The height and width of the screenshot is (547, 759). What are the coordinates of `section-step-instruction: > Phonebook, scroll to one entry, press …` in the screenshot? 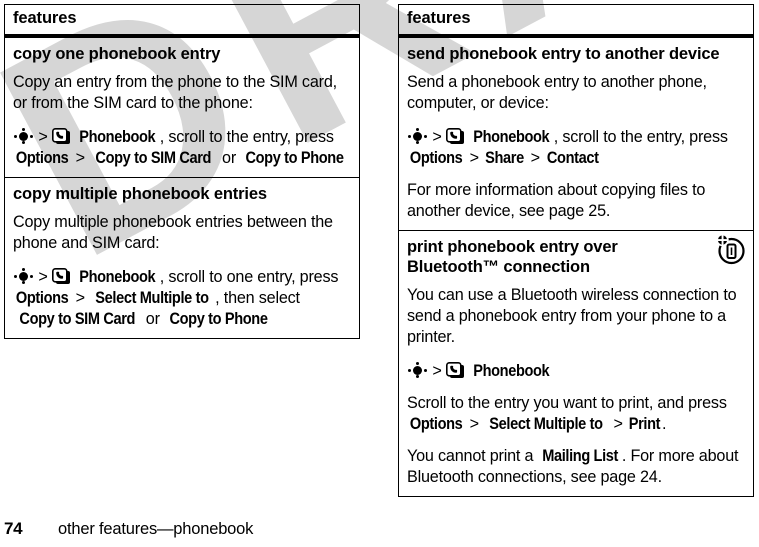 It's located at (182, 300).